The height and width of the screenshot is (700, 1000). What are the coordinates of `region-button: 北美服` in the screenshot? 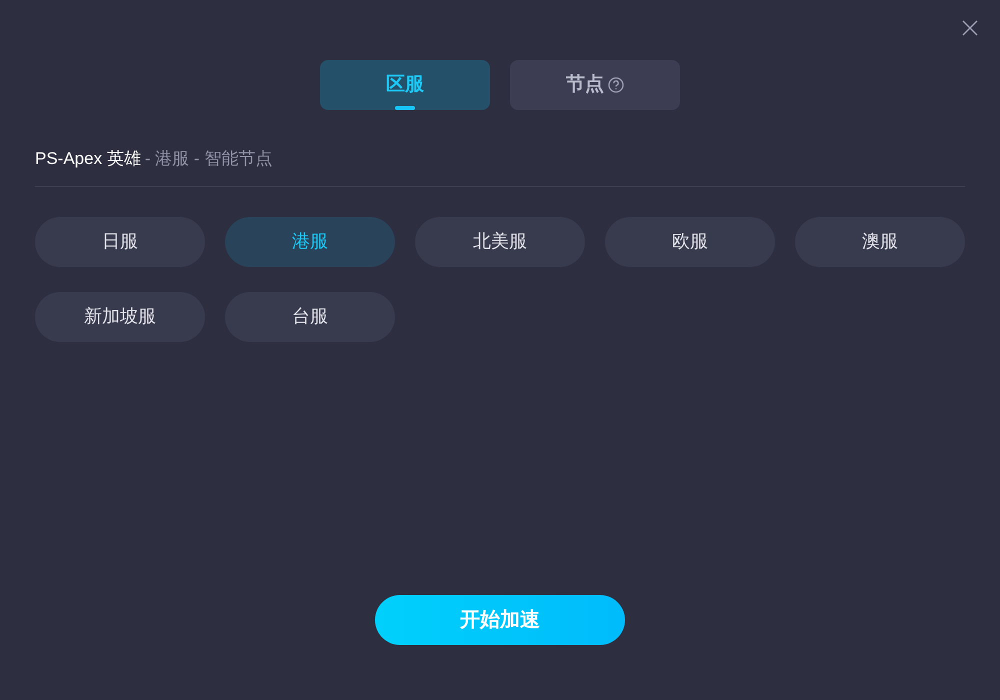 It's located at (500, 241).